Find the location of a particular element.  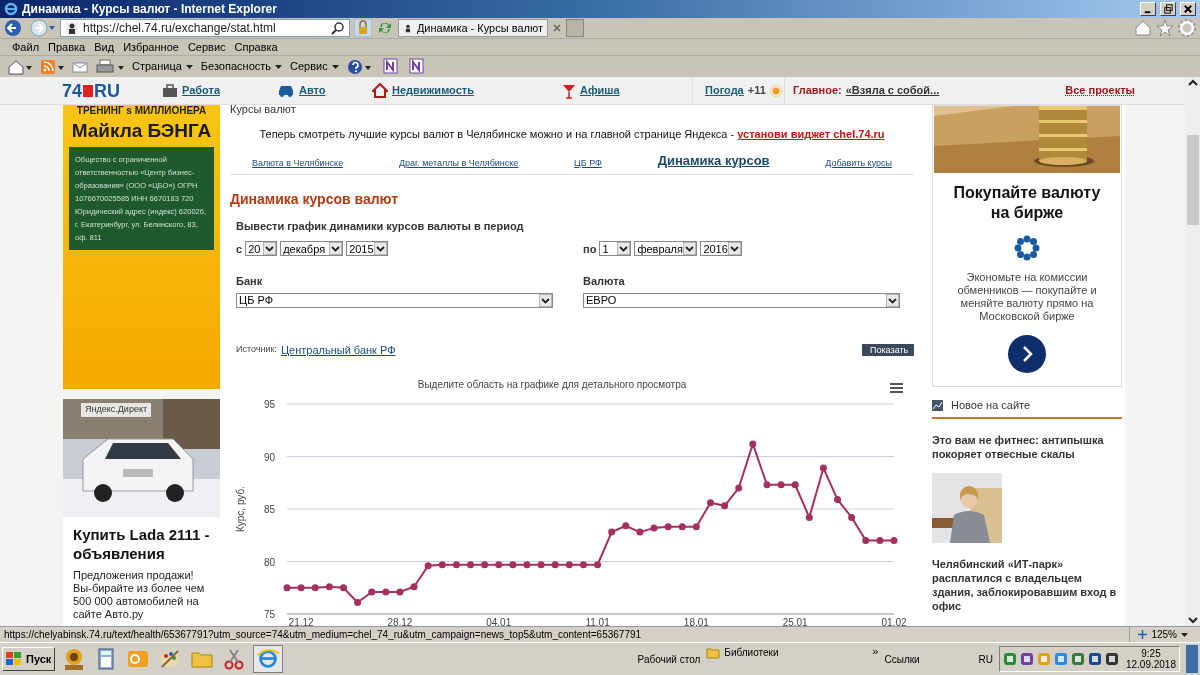

select-field: февраля is located at coordinates (666, 249).